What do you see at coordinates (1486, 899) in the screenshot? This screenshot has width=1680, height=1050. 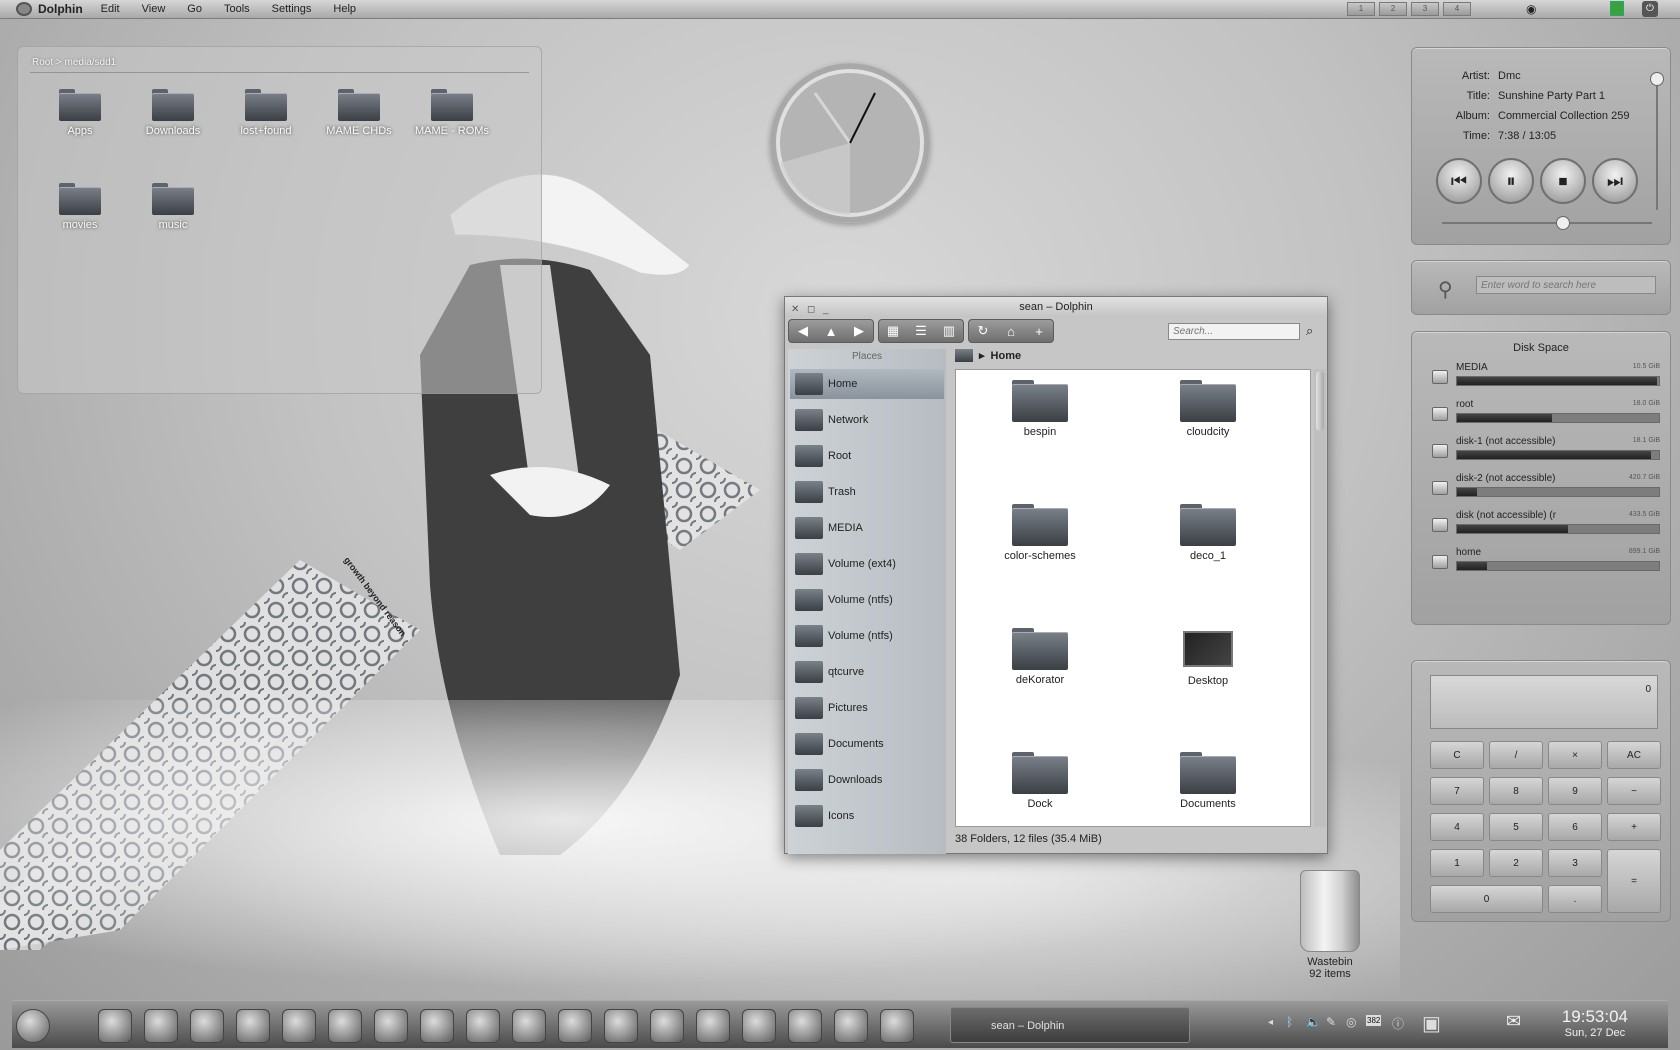 I see `calc-button: 0` at bounding box center [1486, 899].